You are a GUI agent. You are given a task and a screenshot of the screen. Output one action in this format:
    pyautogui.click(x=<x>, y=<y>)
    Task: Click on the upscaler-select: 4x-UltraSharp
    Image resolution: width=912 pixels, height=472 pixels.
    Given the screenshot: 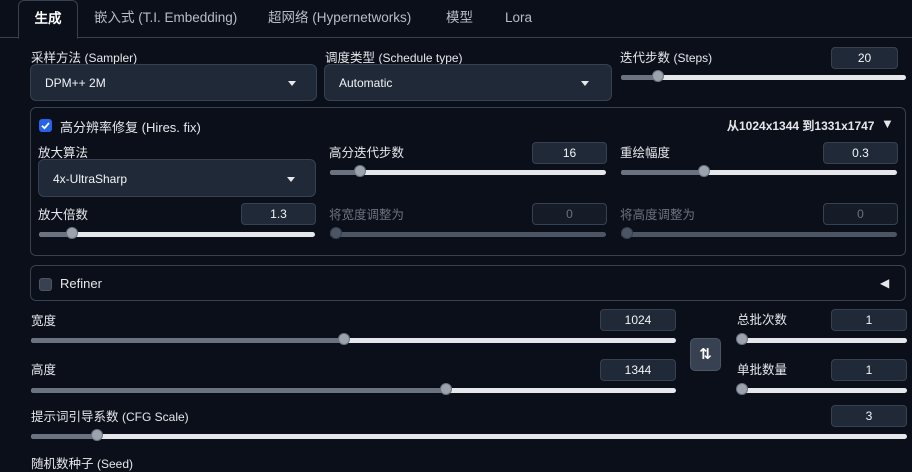 What is the action you would take?
    pyautogui.click(x=177, y=178)
    